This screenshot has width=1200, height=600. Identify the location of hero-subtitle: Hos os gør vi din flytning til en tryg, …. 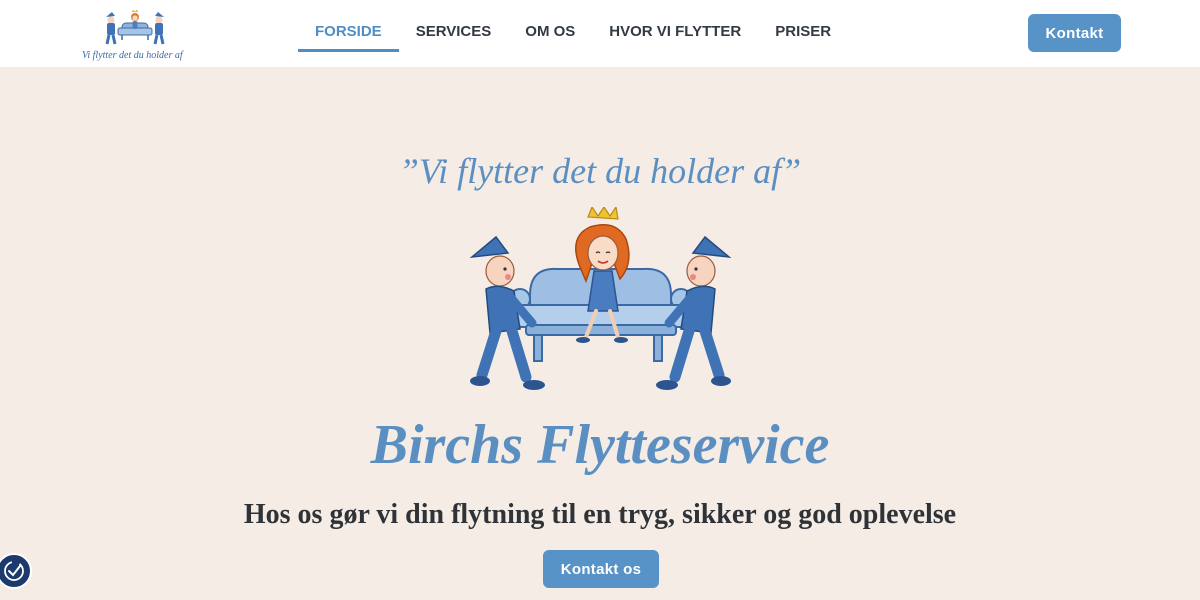
(600, 514).